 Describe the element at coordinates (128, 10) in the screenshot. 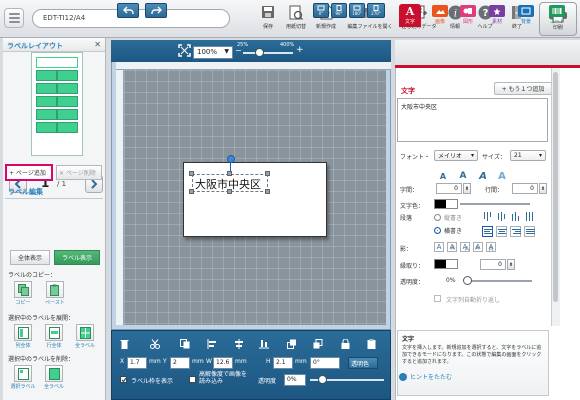

I see `undo-button` at that location.